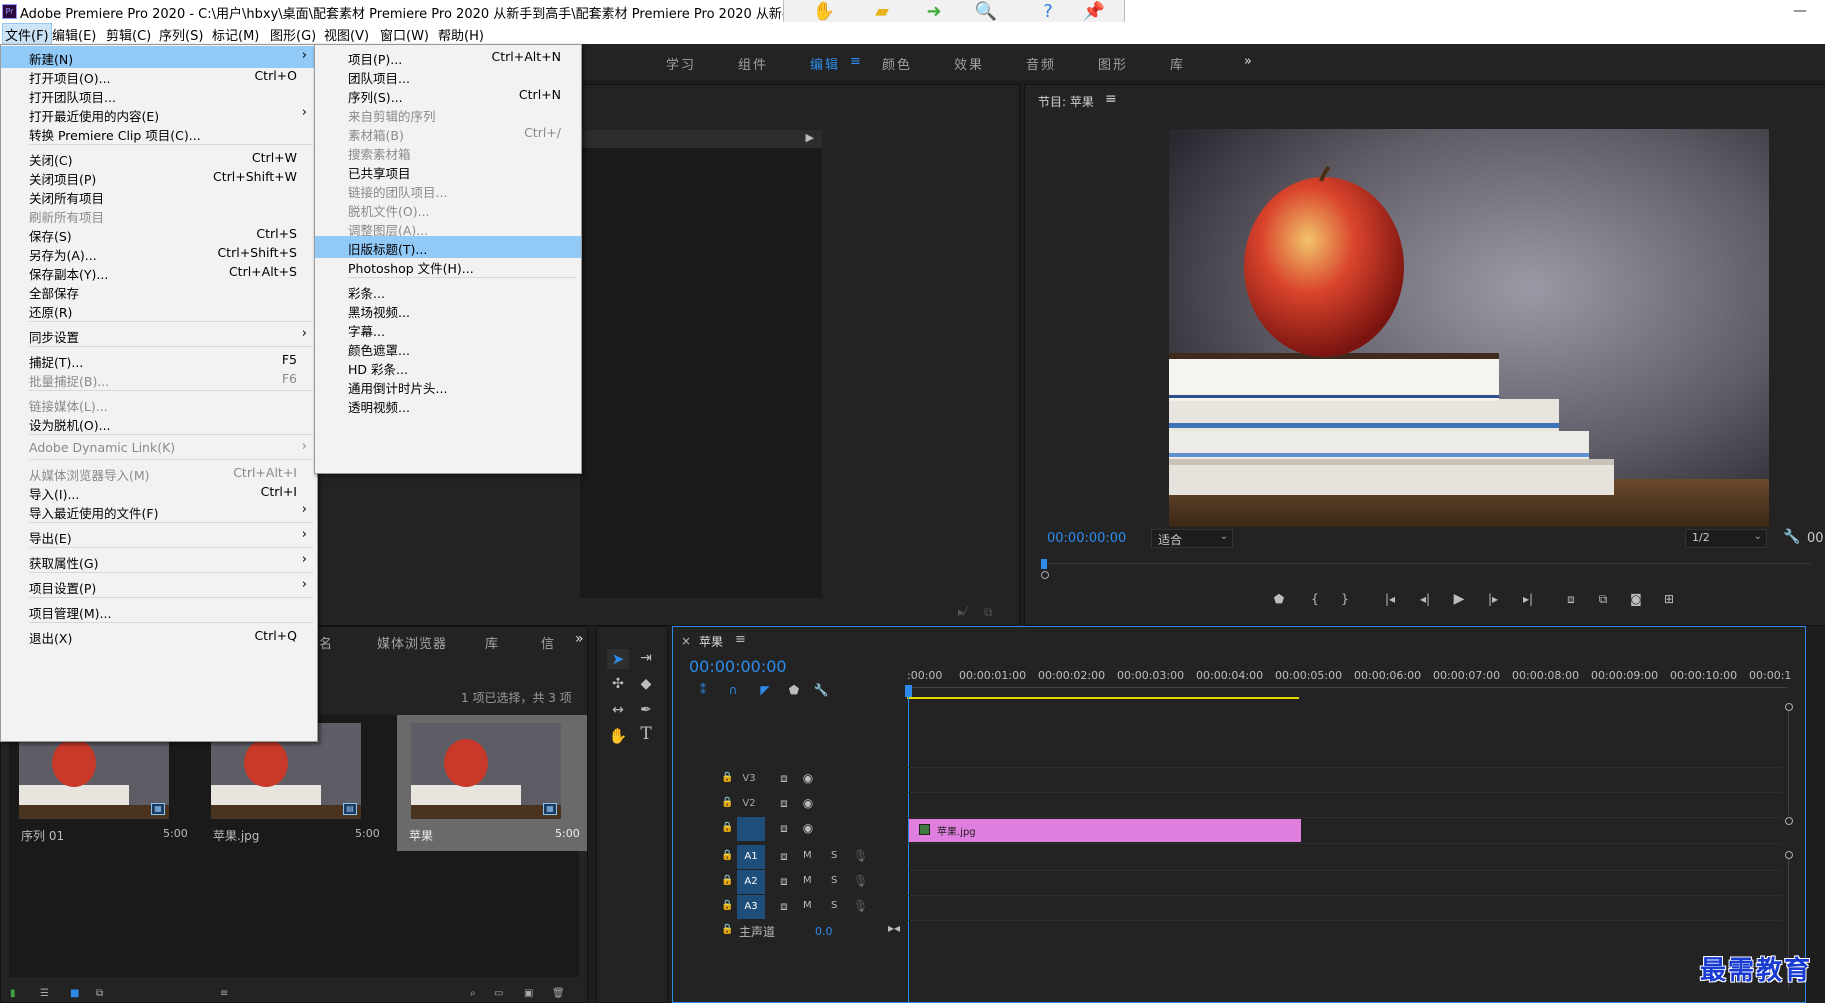 This screenshot has width=1825, height=1003. I want to click on menu-item: 导入最近使用的文件(F) ›, so click(159, 511).